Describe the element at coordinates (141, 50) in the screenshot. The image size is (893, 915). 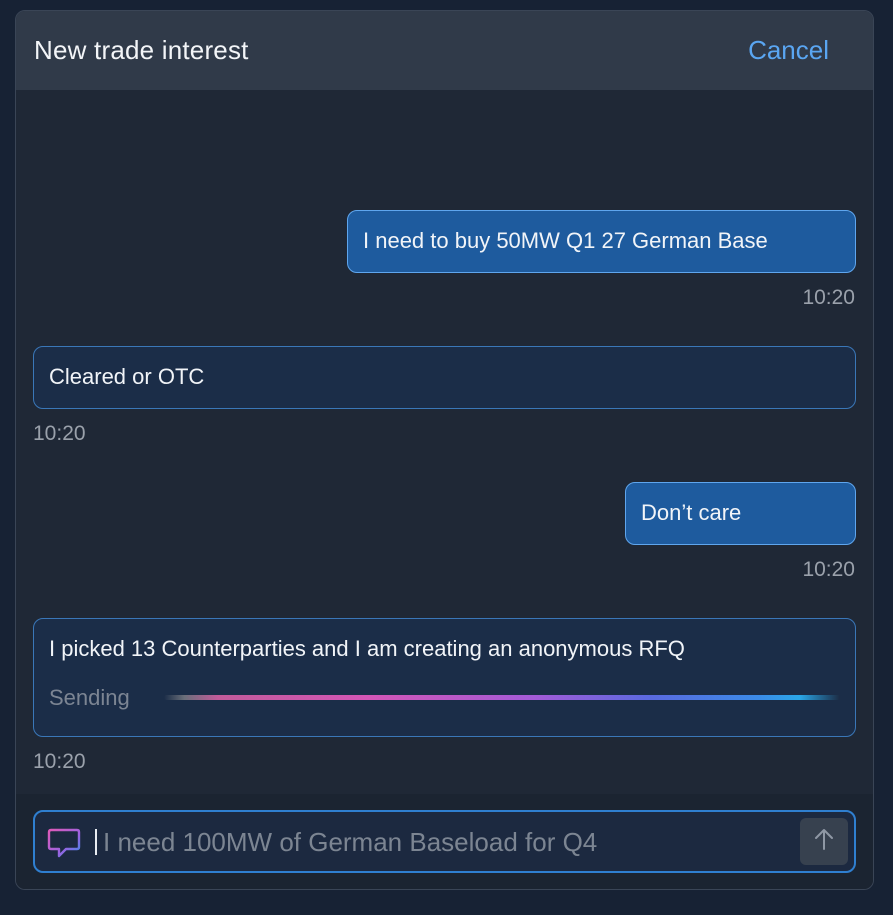
I see `dialog-title: New trade interest` at that location.